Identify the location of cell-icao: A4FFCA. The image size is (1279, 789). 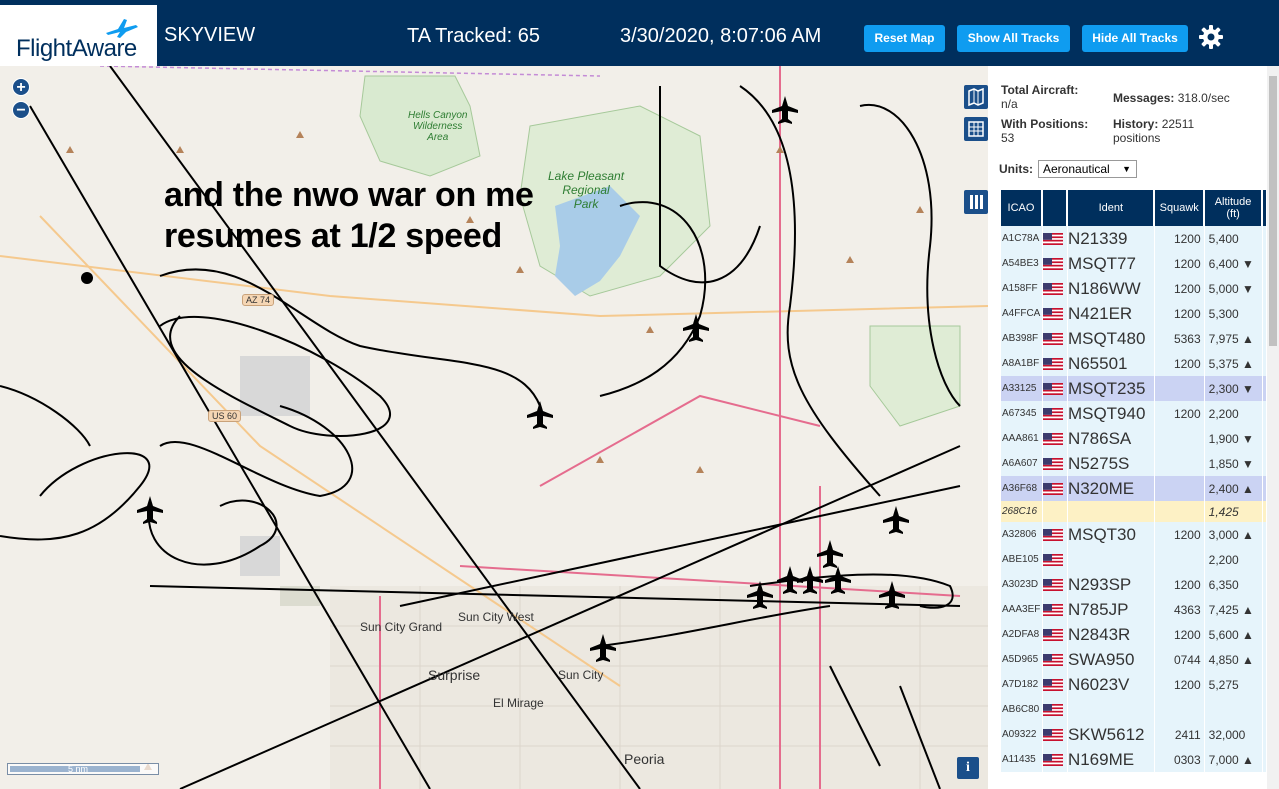
(1021, 313).